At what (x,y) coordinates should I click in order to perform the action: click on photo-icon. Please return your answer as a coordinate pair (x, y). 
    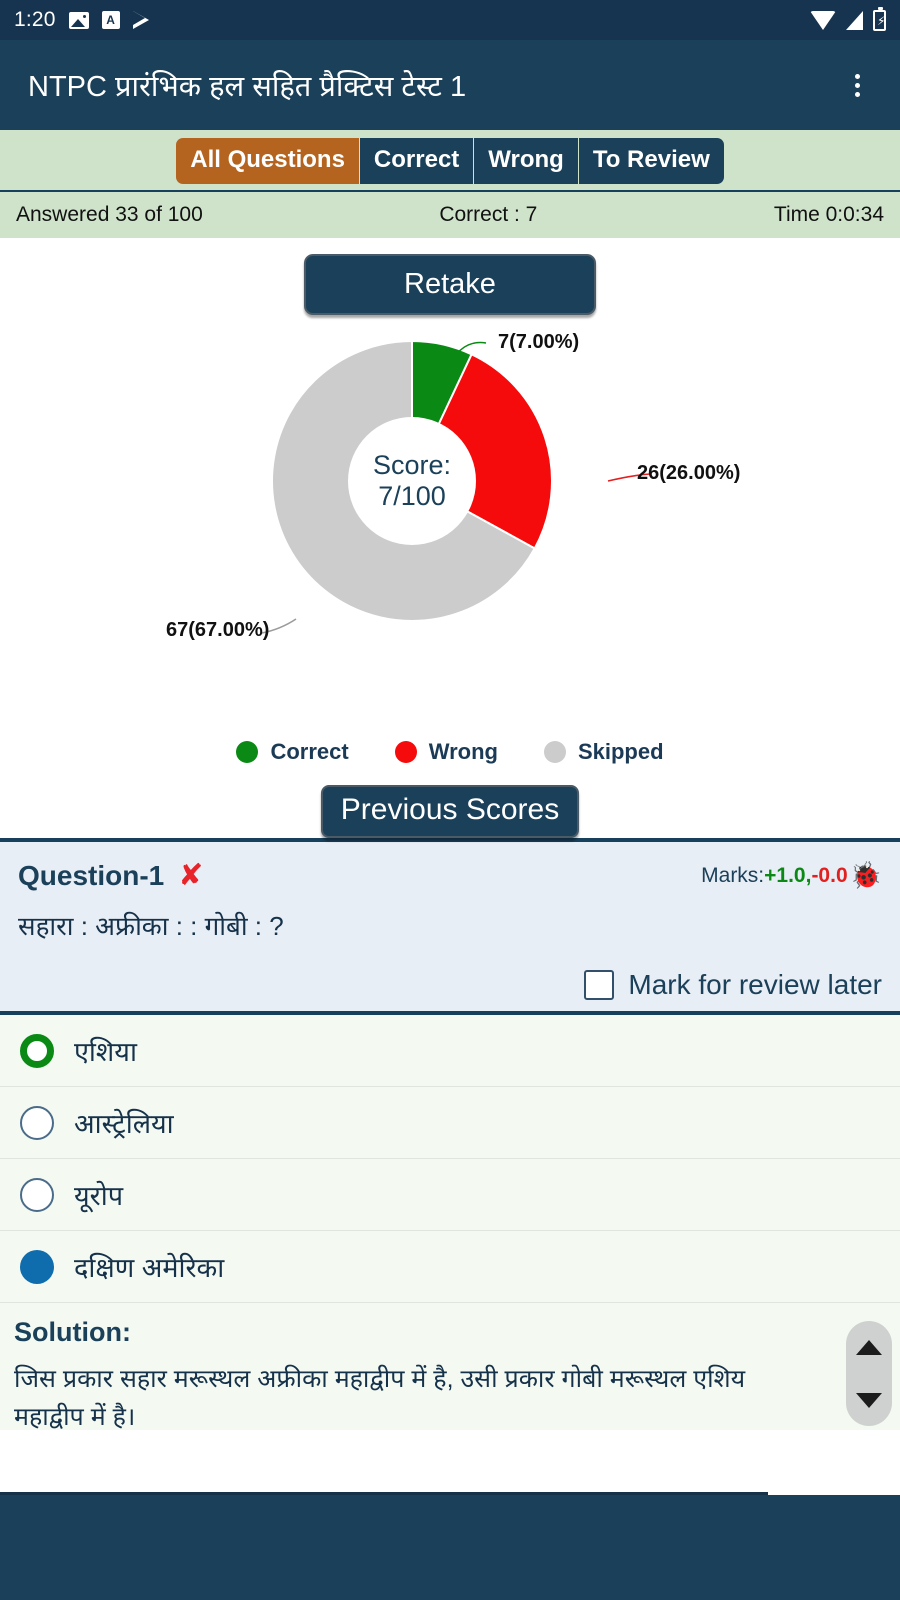
    Looking at the image, I should click on (78, 20).